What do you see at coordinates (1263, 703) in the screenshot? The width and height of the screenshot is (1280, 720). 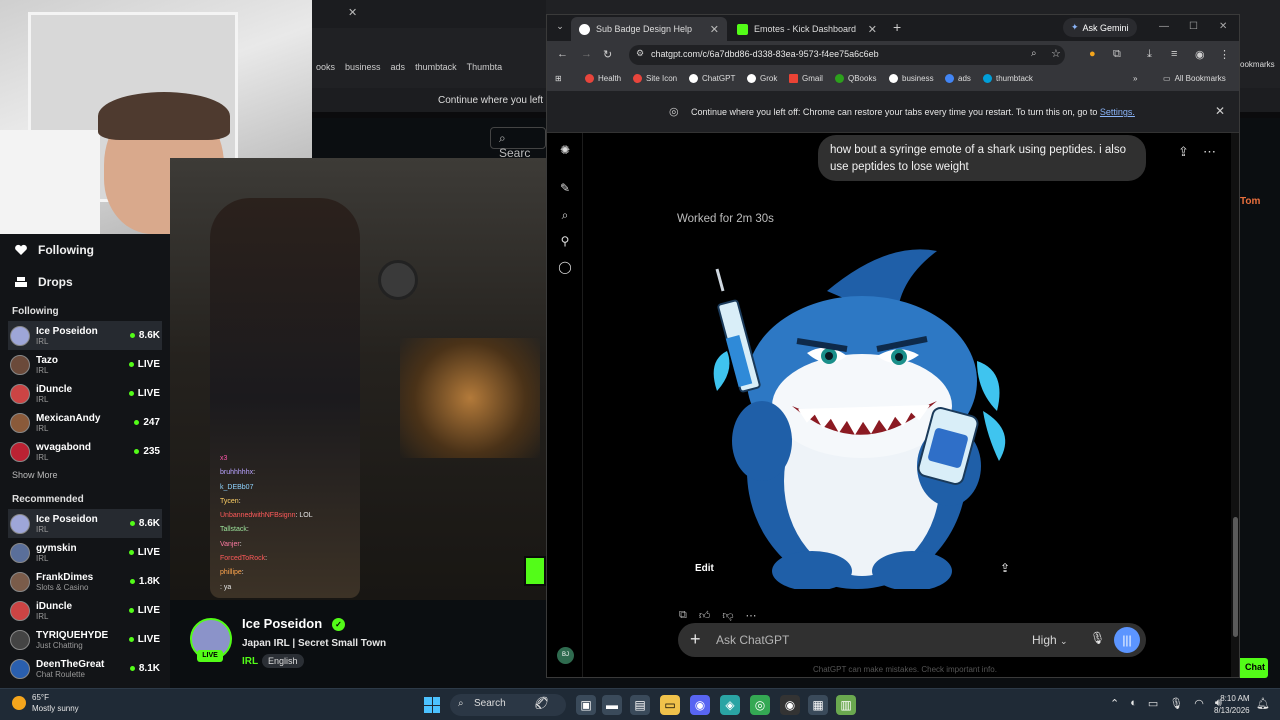 I see `notification-bell-icon: 🔔︎` at bounding box center [1263, 703].